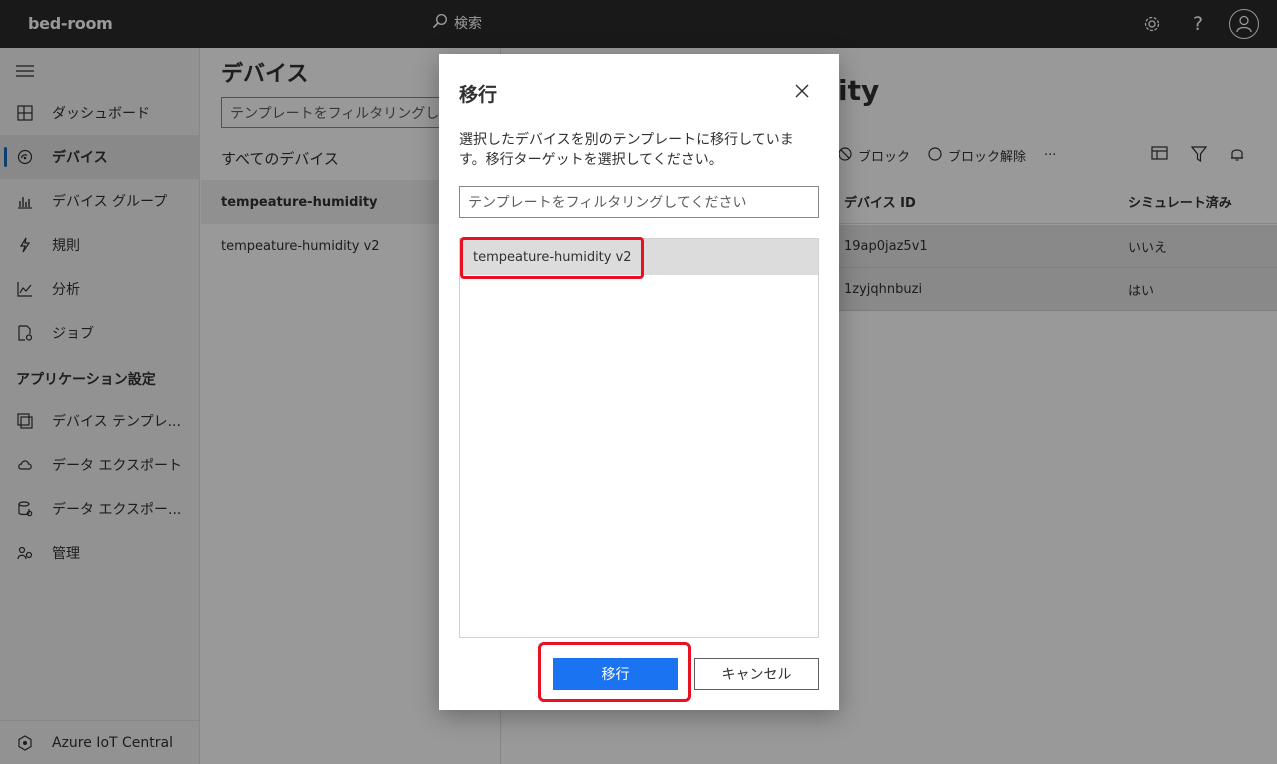  I want to click on dialog-title: 移行, so click(478, 95).